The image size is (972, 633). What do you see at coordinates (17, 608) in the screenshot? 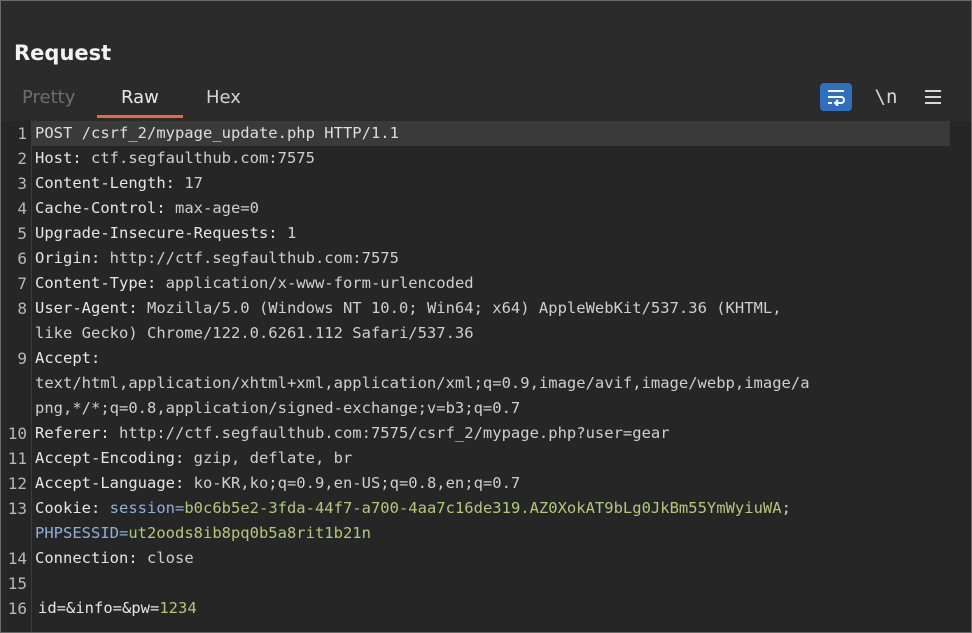
I see `line-number: 16` at bounding box center [17, 608].